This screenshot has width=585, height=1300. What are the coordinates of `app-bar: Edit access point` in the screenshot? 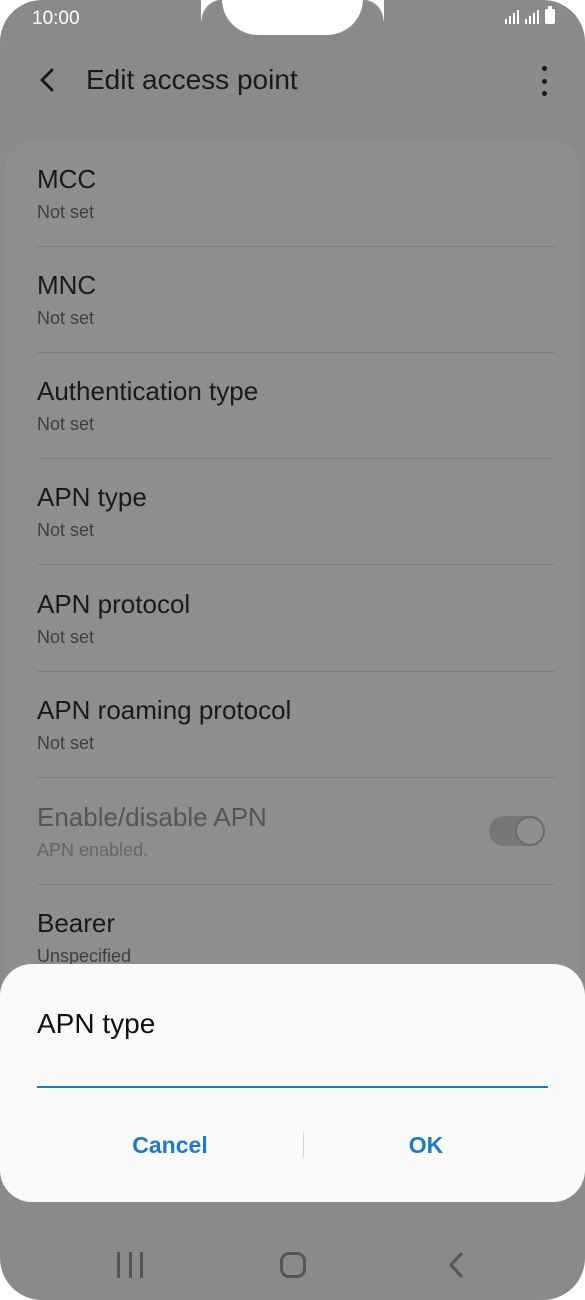 It's located at (292, 80).